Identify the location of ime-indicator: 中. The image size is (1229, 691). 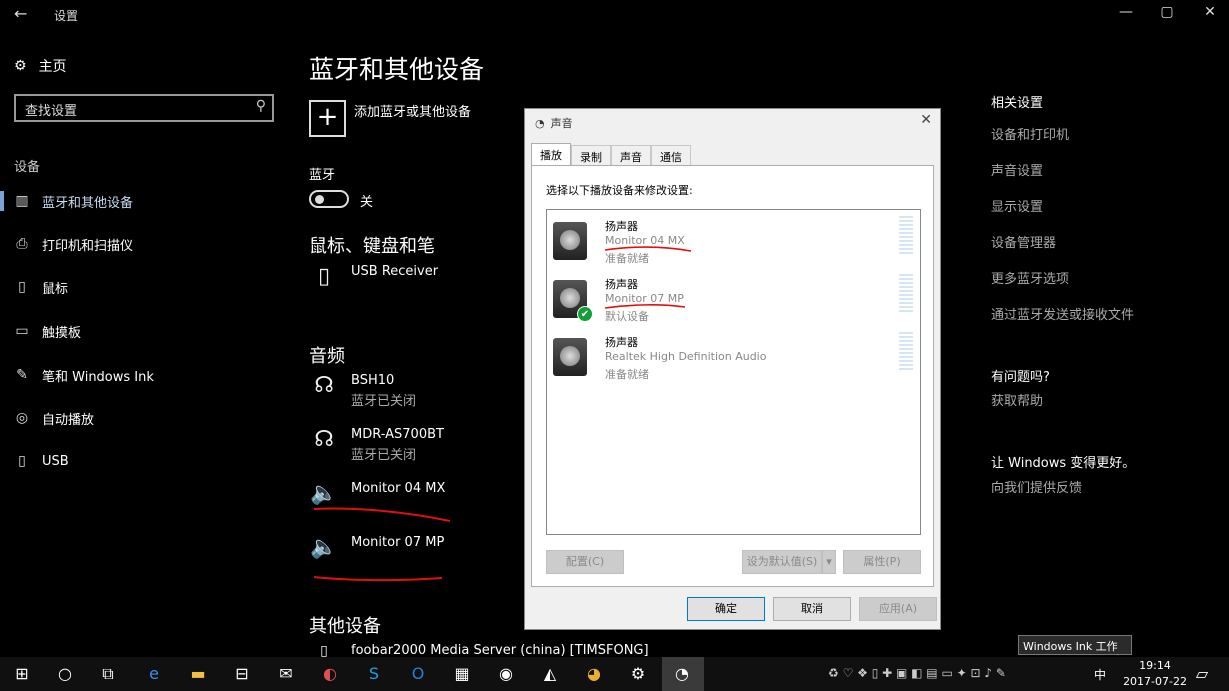
(1100, 674).